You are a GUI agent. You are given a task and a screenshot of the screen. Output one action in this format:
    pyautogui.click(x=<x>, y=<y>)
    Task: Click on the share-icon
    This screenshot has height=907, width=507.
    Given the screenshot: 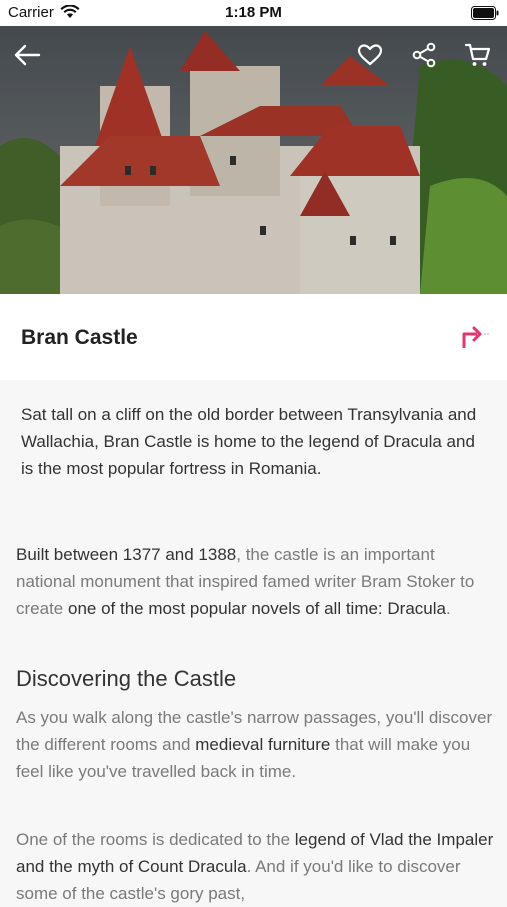 What is the action you would take?
    pyautogui.click(x=424, y=55)
    